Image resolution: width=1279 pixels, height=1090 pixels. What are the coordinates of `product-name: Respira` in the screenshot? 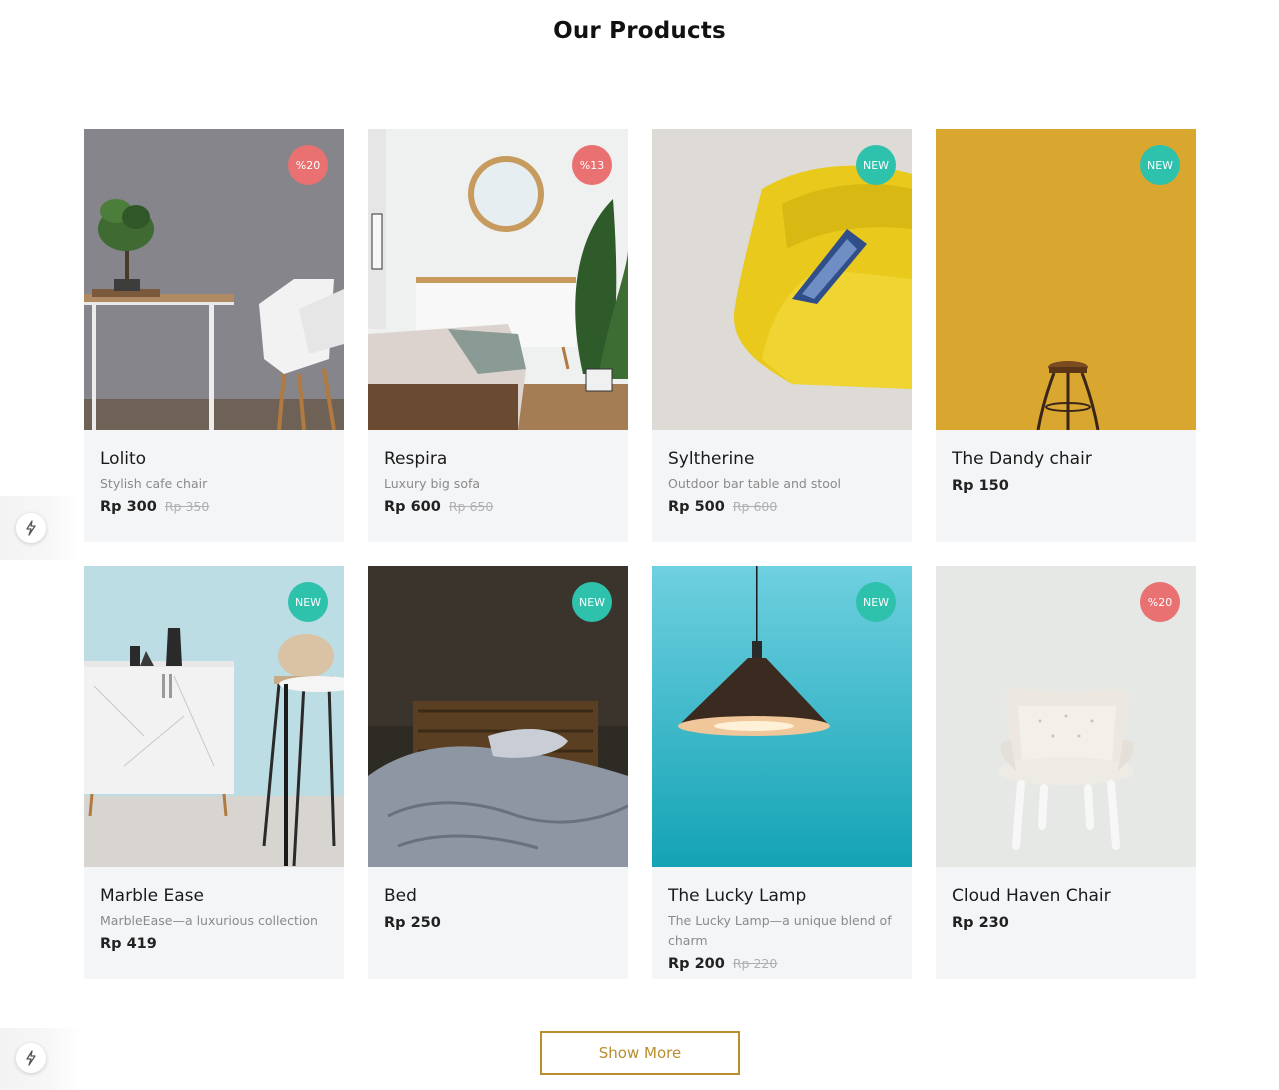 It's located at (416, 459).